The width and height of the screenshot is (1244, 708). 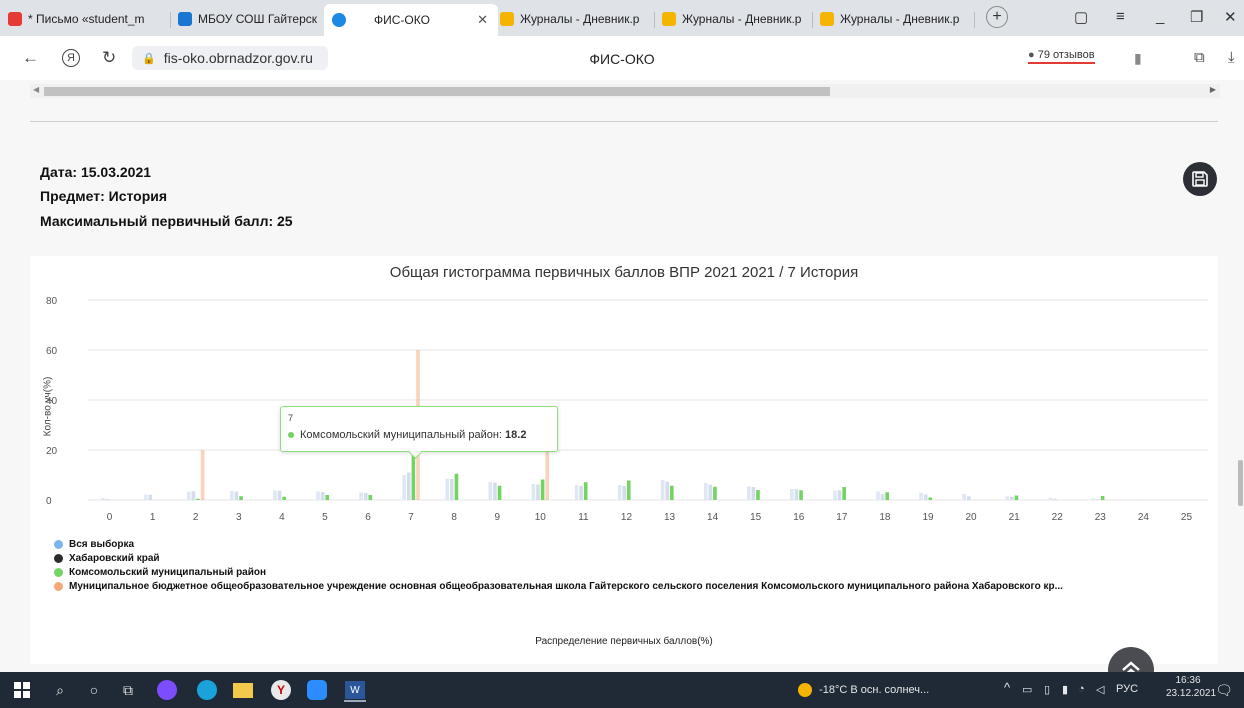 I want to click on notifications-icon: 🗨, so click(x=1224, y=690).